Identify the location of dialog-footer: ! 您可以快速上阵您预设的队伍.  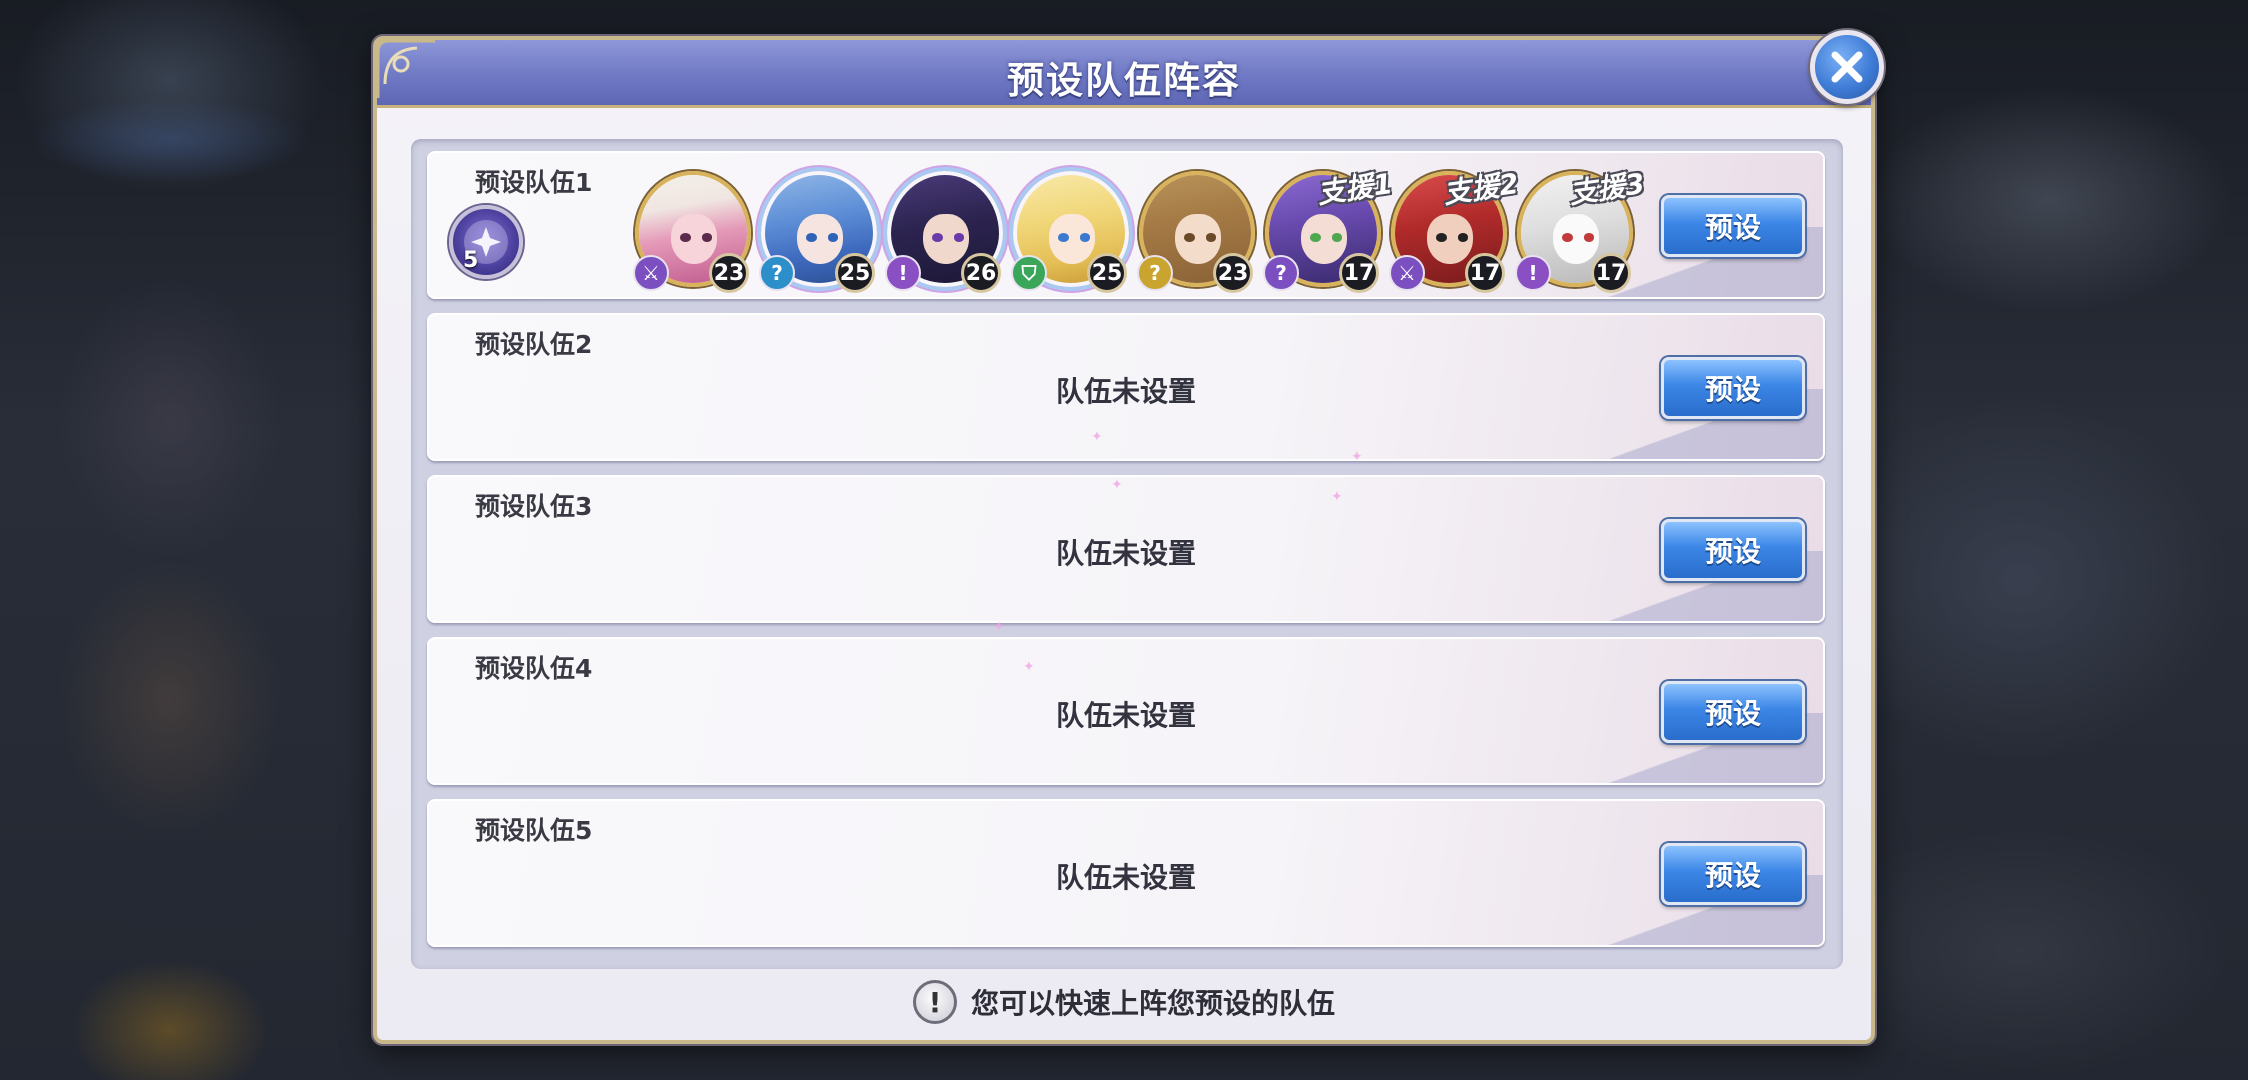
(1124, 1002).